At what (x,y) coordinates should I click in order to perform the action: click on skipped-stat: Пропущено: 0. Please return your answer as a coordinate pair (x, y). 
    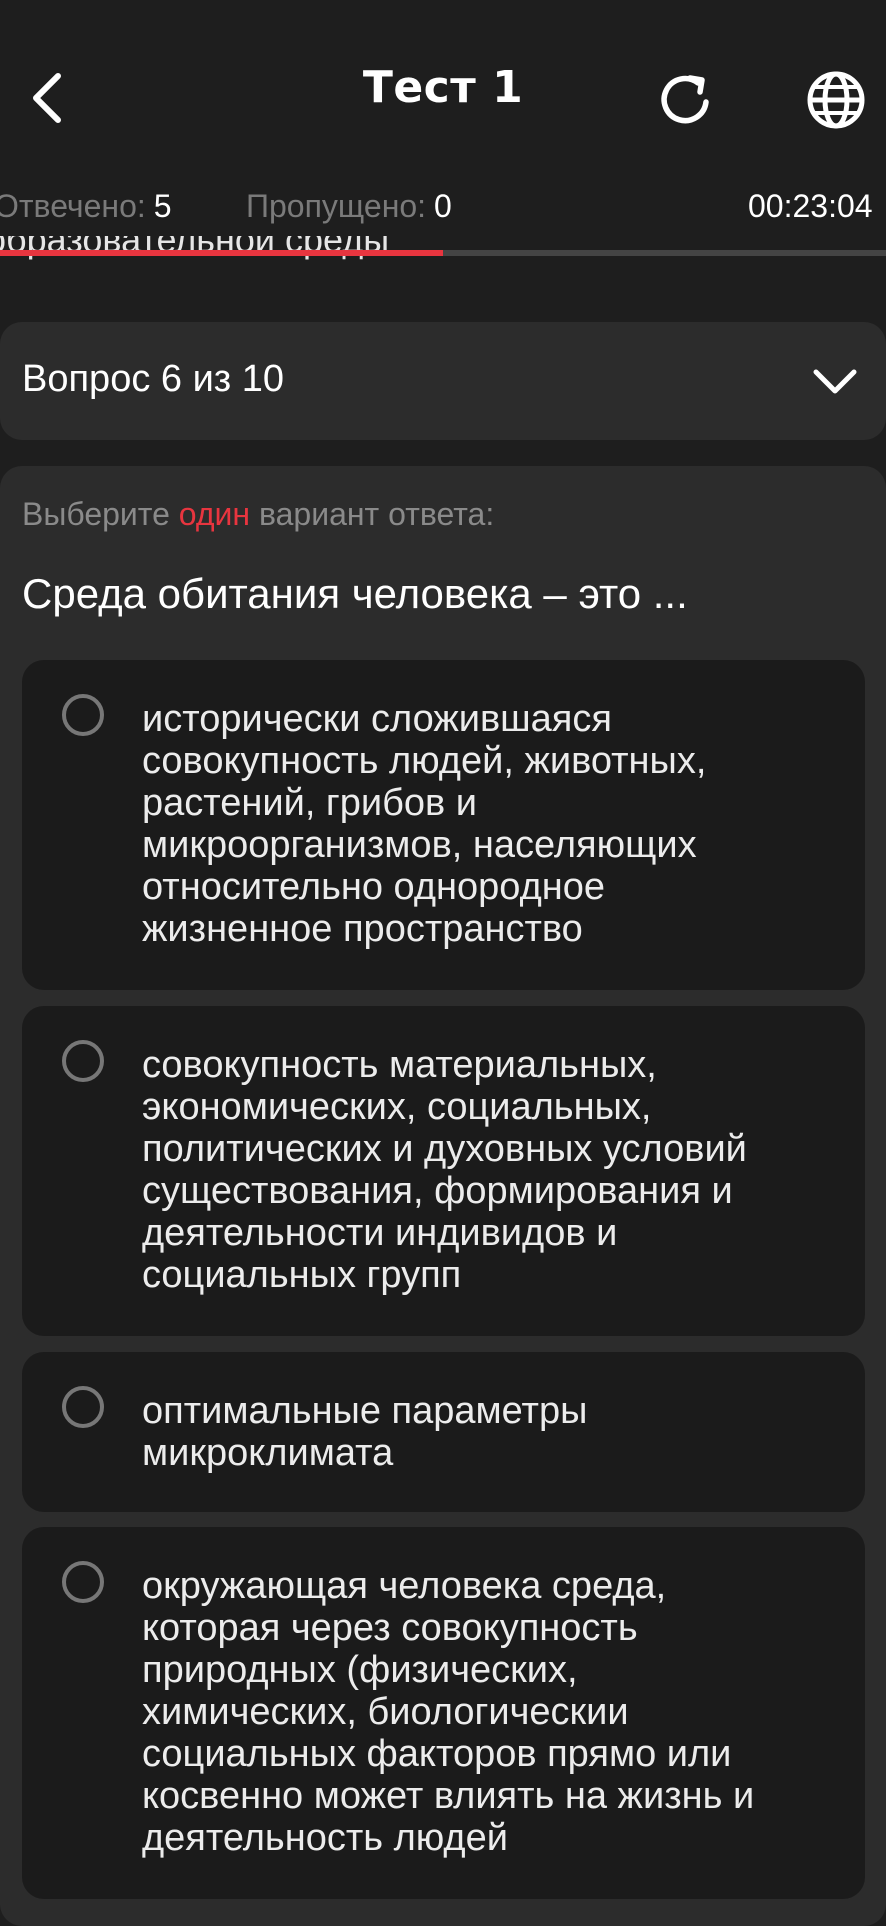
    Looking at the image, I should click on (349, 206).